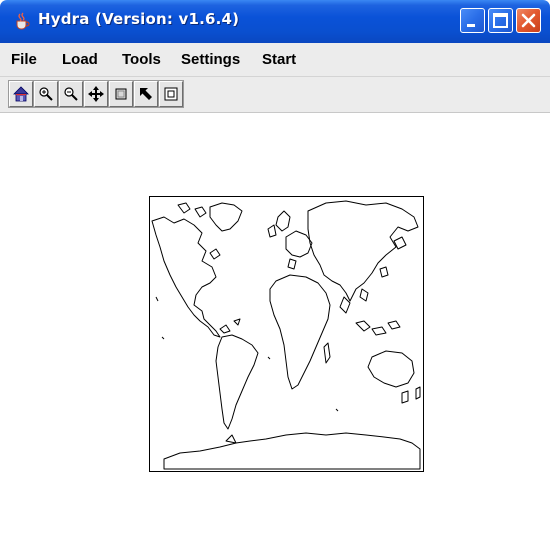 The height and width of the screenshot is (552, 550). I want to click on select-arrow-icon, so click(146, 94).